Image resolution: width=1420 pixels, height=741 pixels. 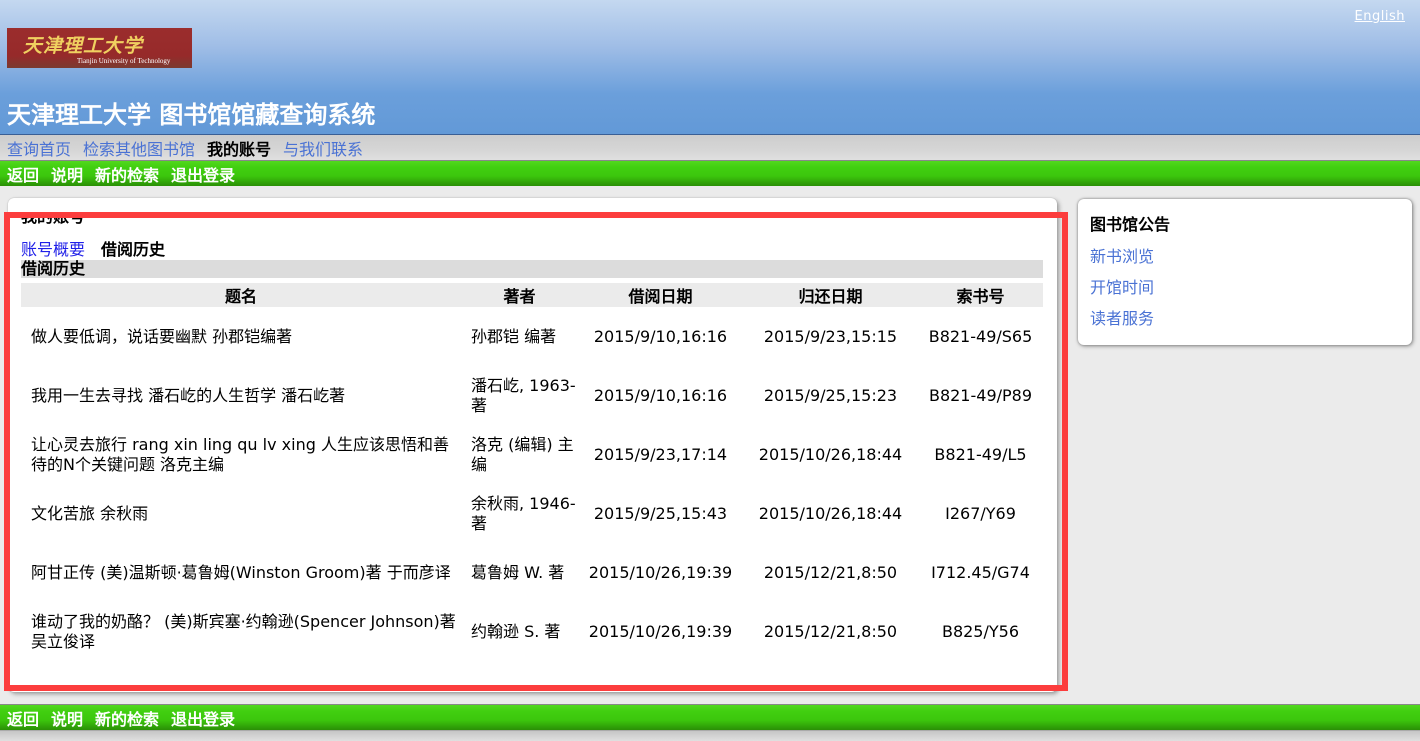 I want to click on nav-contact-us: 与我们联系, so click(x=323, y=148).